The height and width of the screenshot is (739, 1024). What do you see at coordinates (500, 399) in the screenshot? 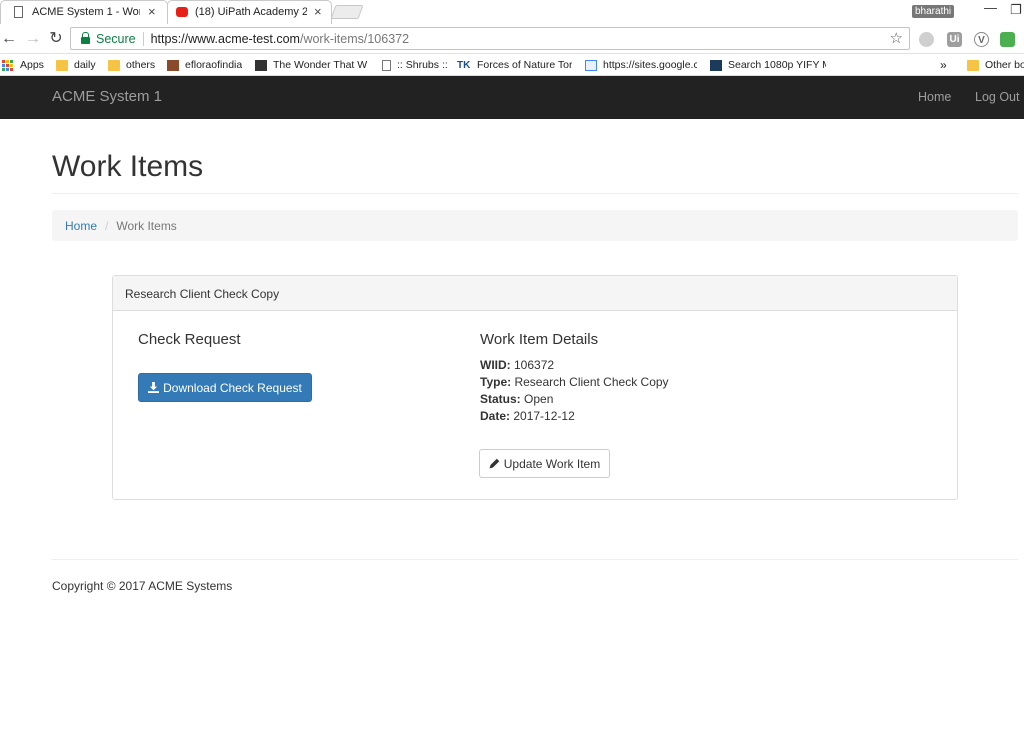
I see `status-label: Status:` at bounding box center [500, 399].